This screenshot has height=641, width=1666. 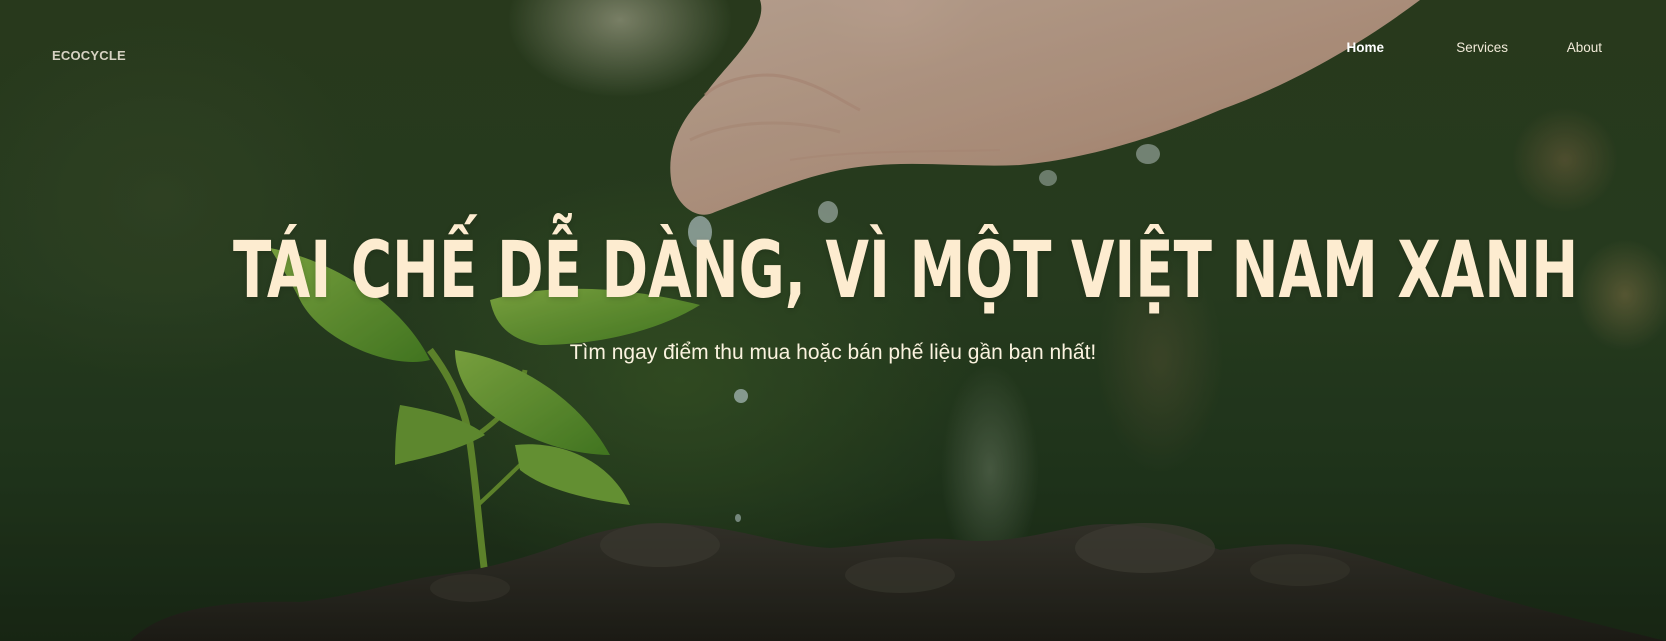 I want to click on nav-services: Services, so click(x=1482, y=47).